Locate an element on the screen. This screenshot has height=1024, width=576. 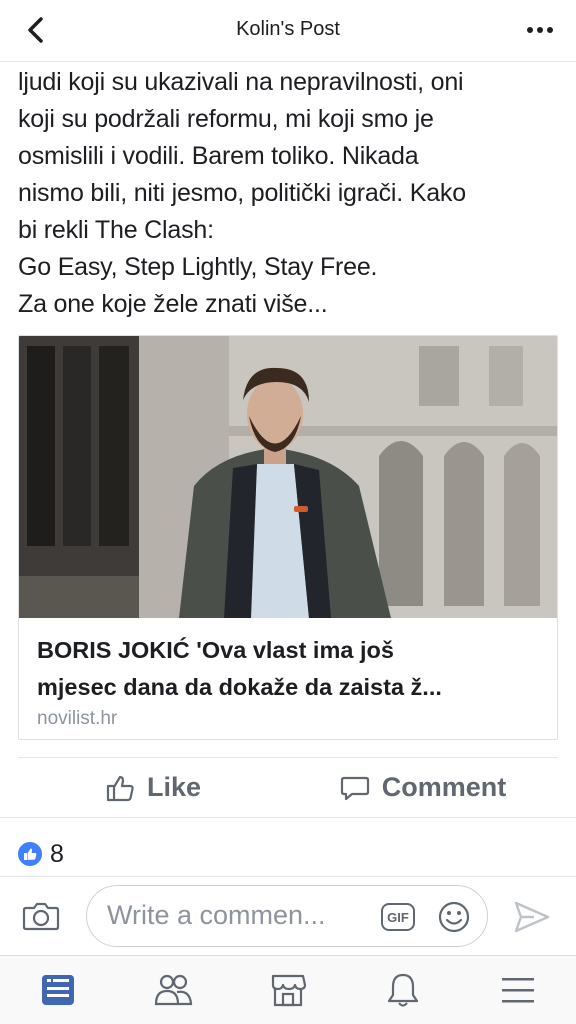
tab-marketplace is located at coordinates (287, 990).